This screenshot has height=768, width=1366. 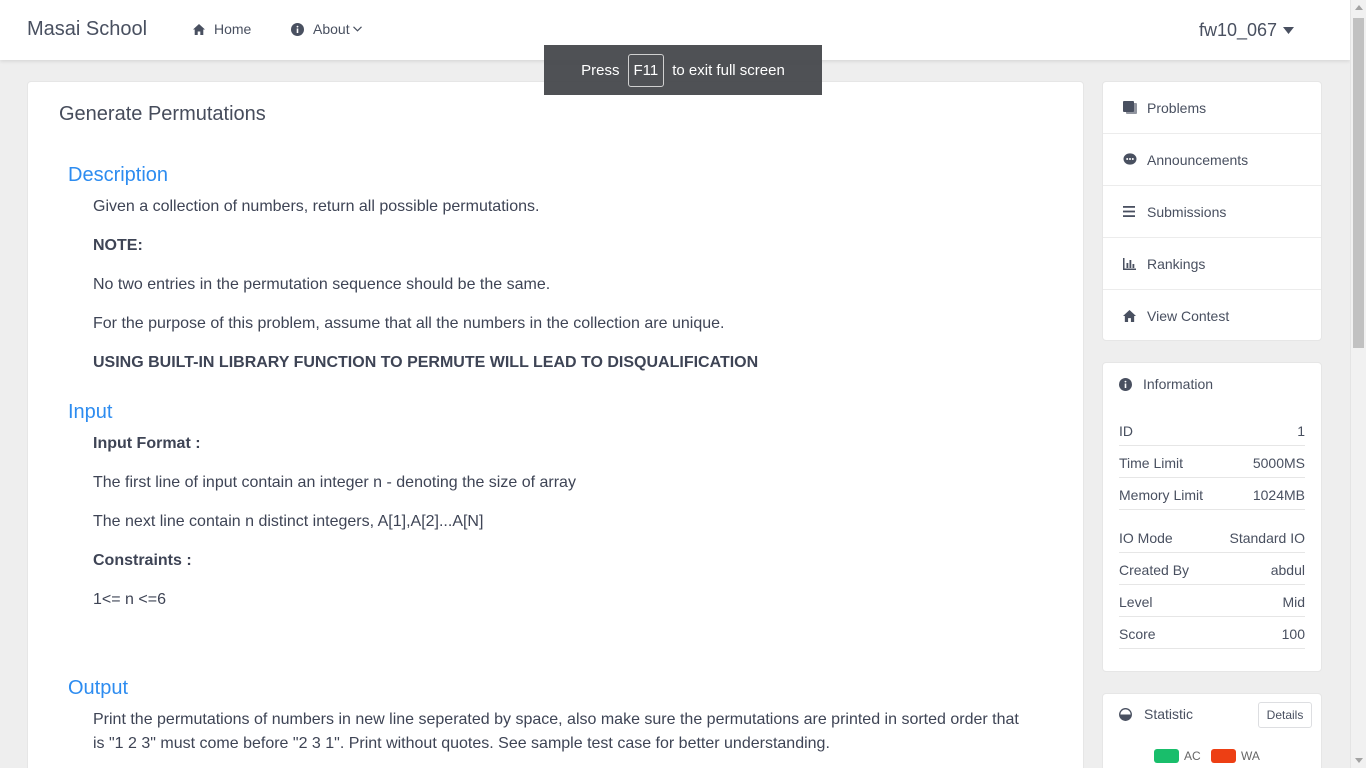 What do you see at coordinates (90, 412) in the screenshot?
I see `input-heading: Input` at bounding box center [90, 412].